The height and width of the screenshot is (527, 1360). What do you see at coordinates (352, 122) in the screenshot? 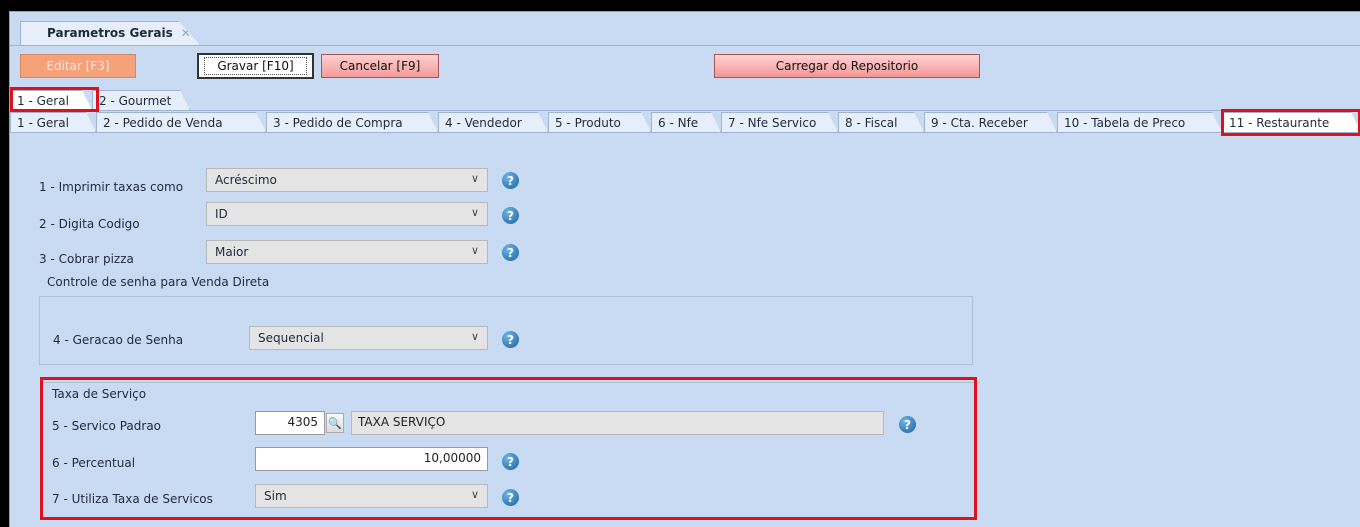
I see `tab-pedido-compra: 3 - Pedido de Compra` at bounding box center [352, 122].